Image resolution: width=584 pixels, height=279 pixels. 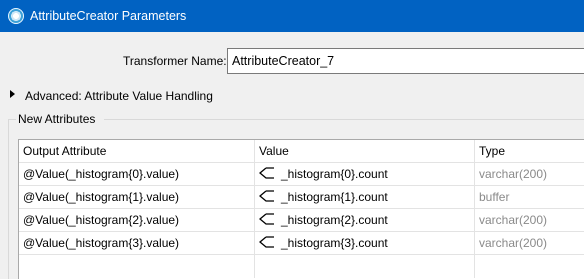 What do you see at coordinates (16, 16) in the screenshot?
I see `app-icon` at bounding box center [16, 16].